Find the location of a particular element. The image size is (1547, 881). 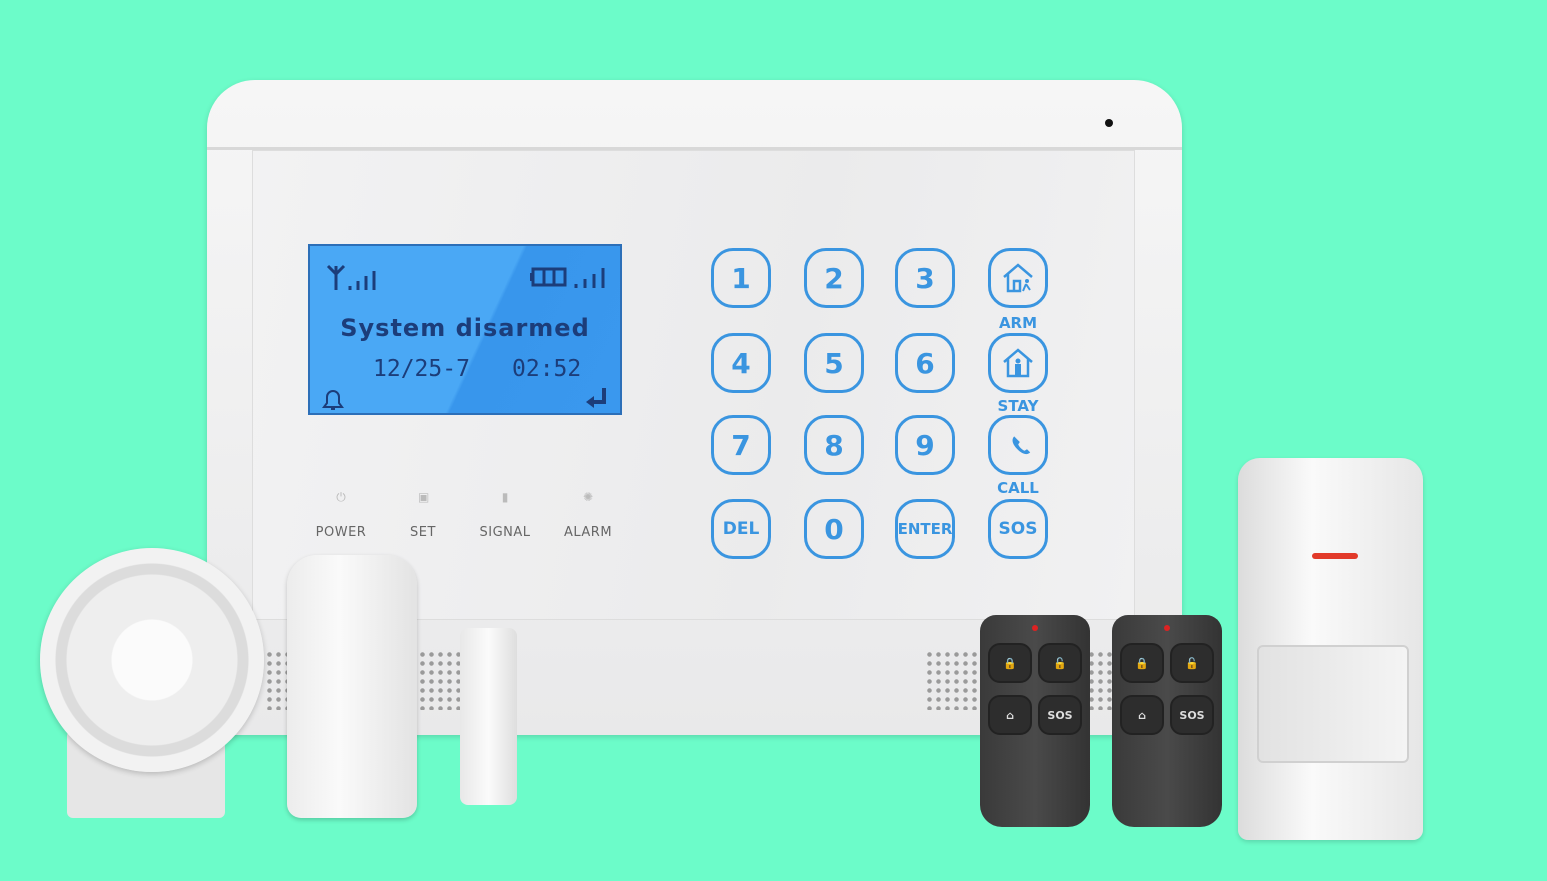

lcd-status-message: System disarmed is located at coordinates (465, 328).